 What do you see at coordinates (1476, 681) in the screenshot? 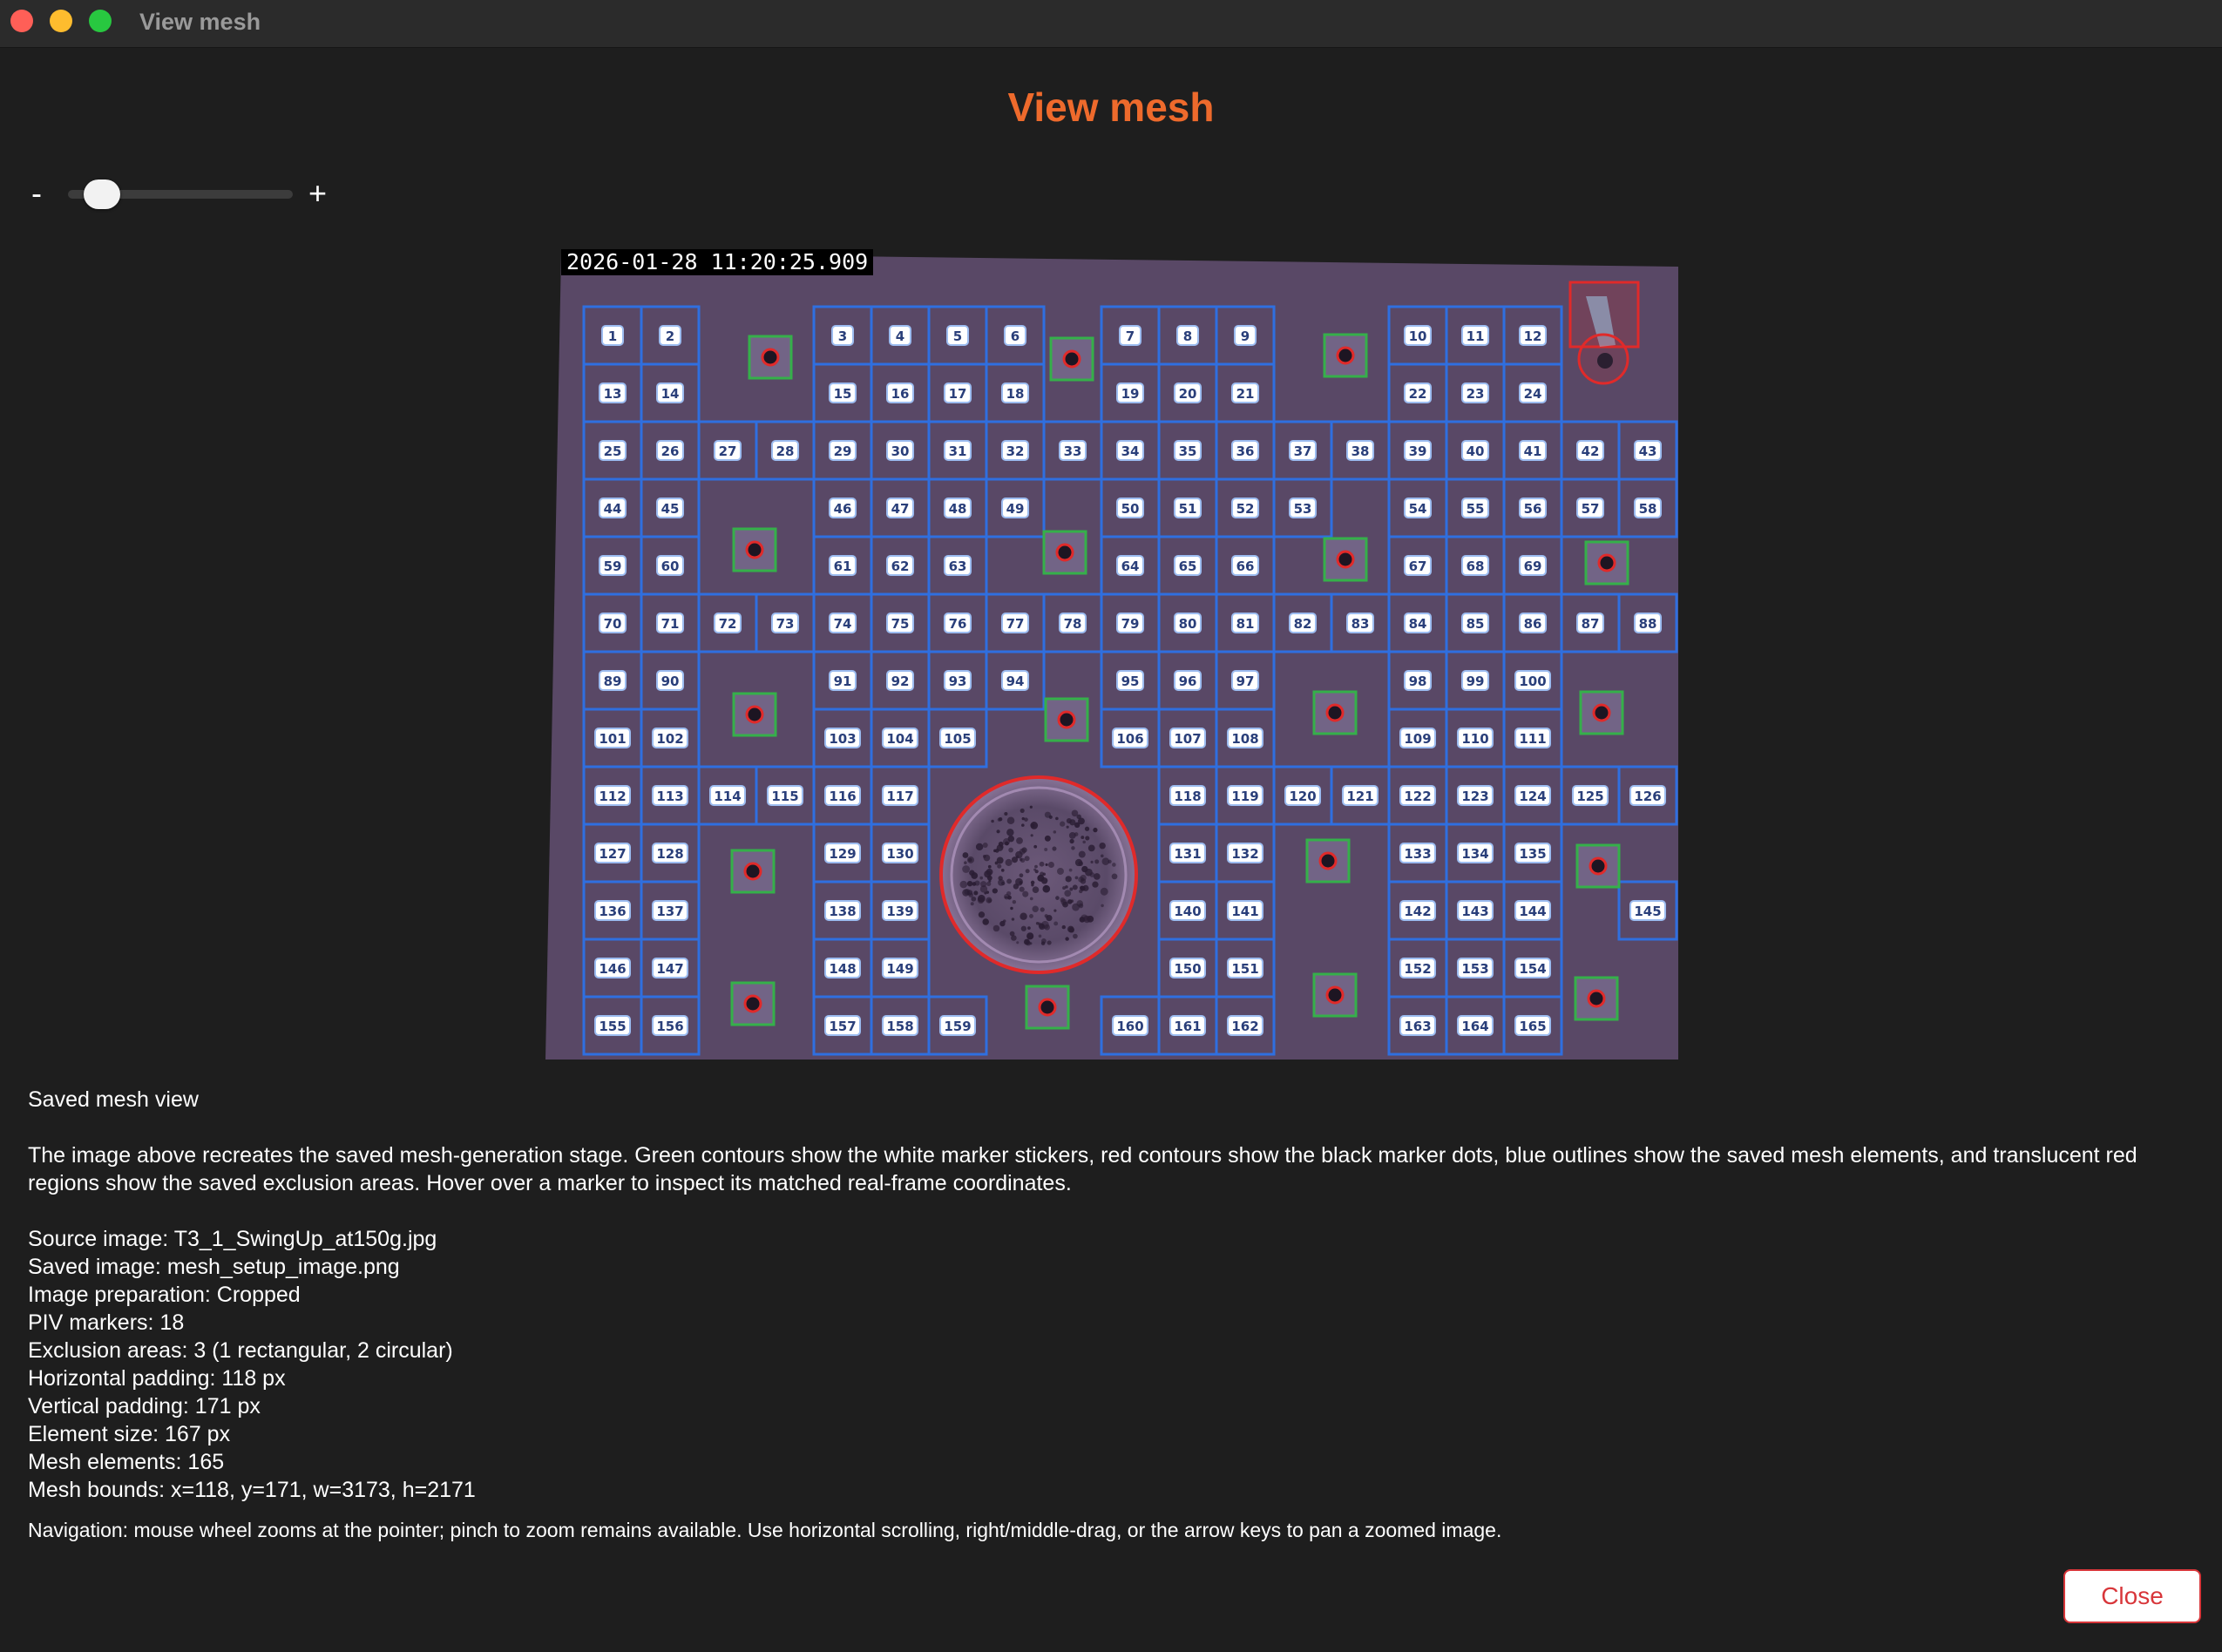
I see `mesh-label: 99` at bounding box center [1476, 681].